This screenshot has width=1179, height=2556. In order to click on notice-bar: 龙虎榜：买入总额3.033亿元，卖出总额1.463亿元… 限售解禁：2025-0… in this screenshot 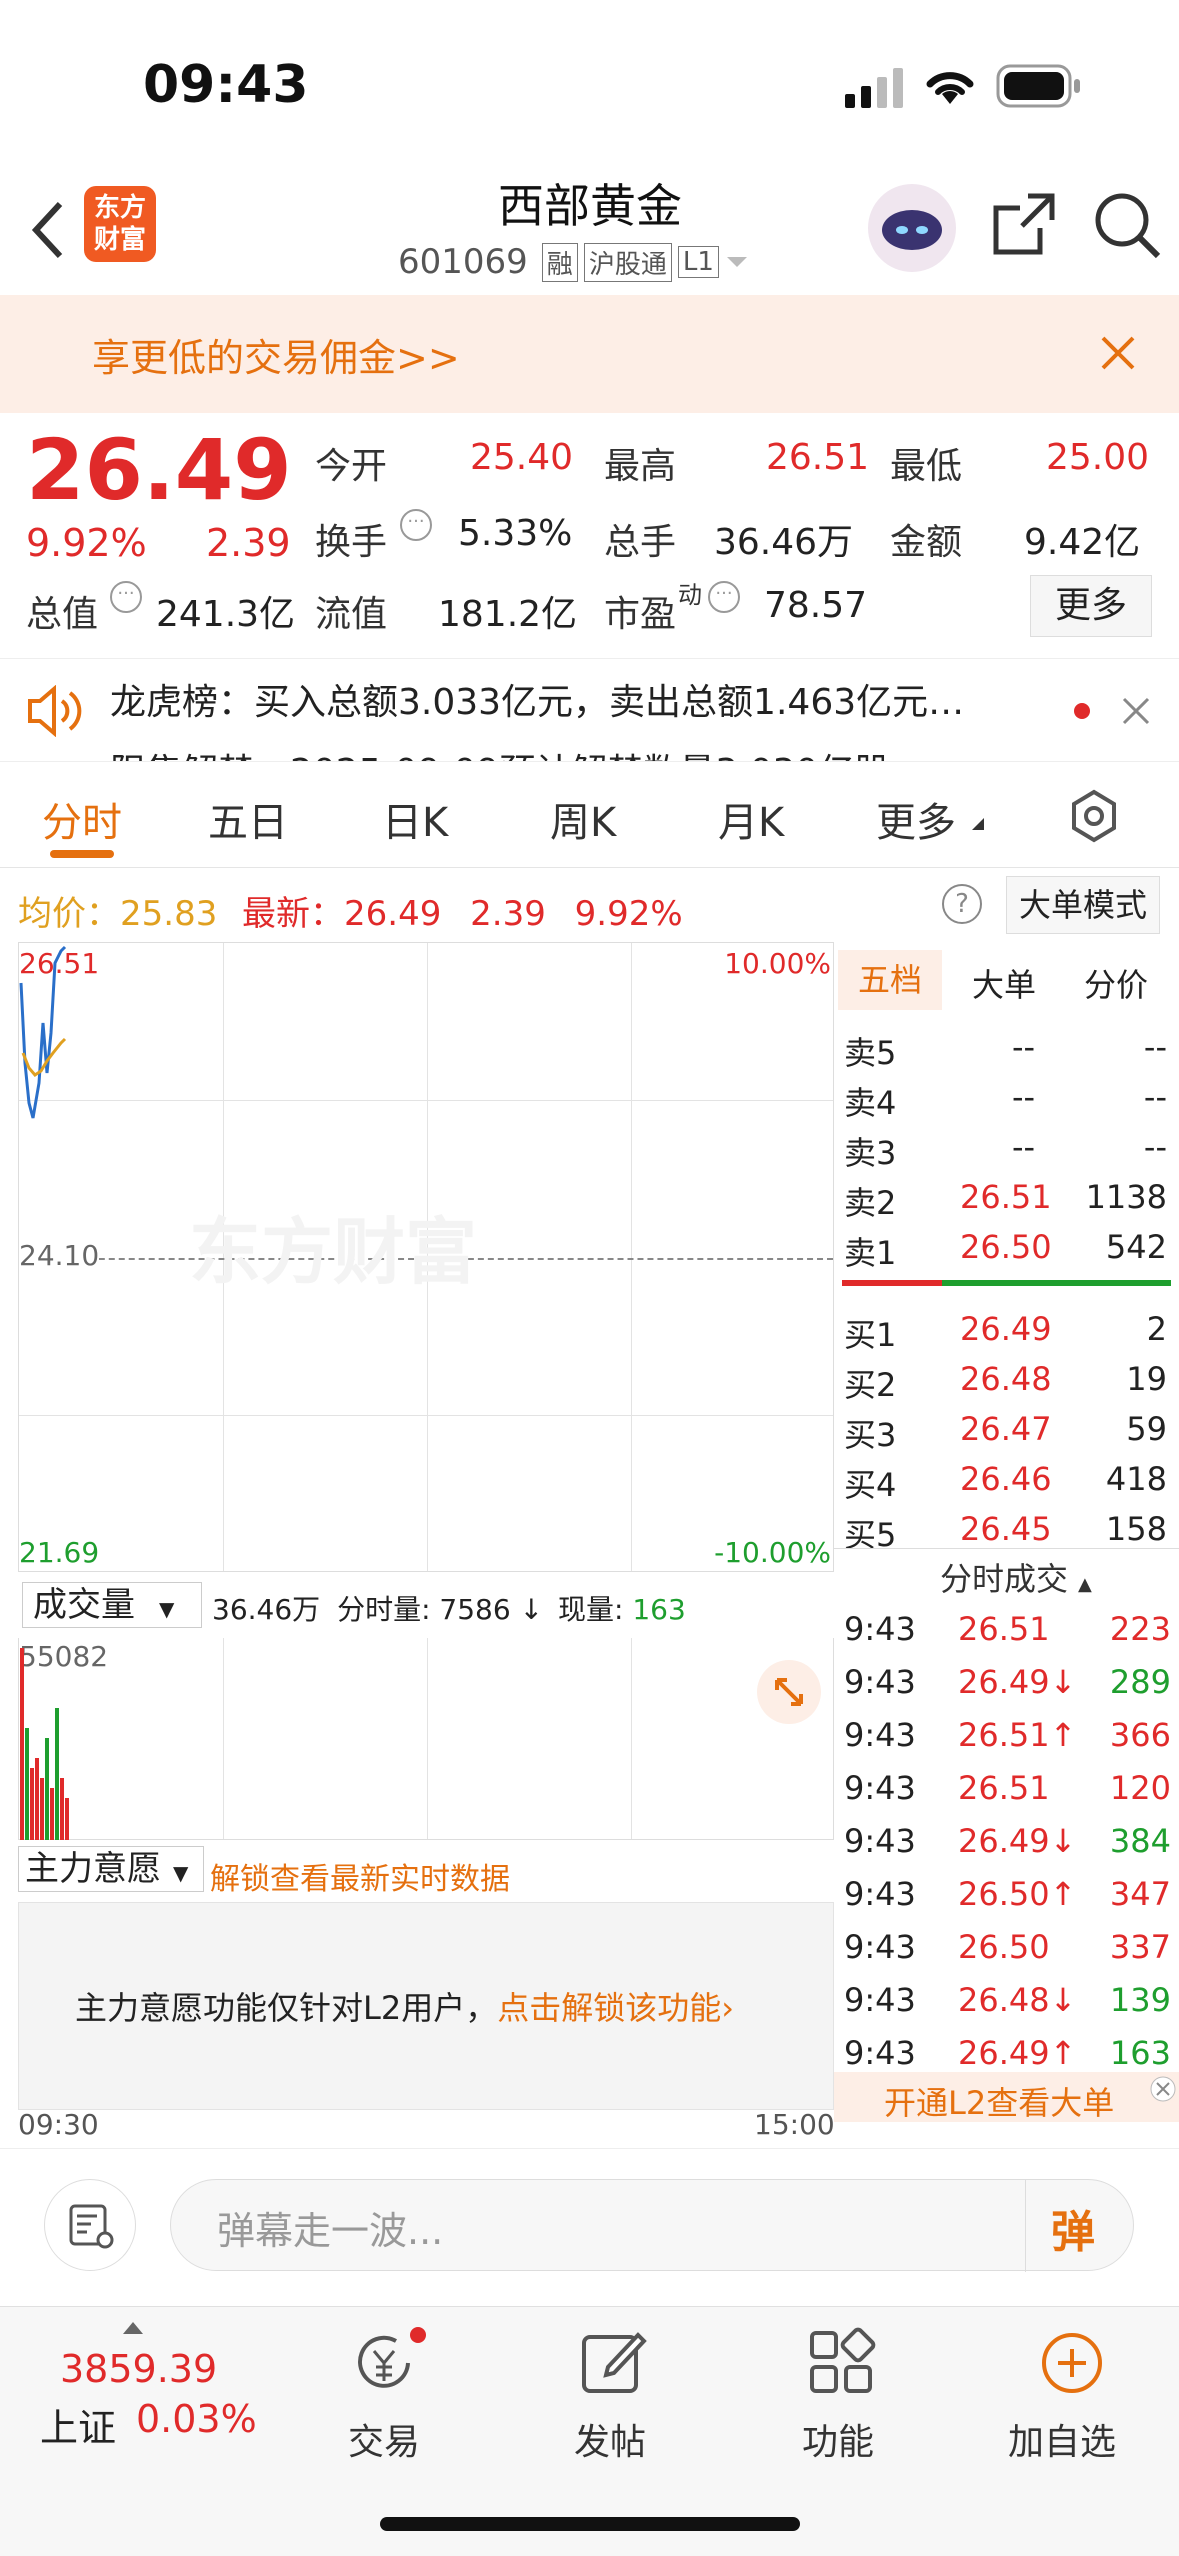, I will do `click(589, 710)`.